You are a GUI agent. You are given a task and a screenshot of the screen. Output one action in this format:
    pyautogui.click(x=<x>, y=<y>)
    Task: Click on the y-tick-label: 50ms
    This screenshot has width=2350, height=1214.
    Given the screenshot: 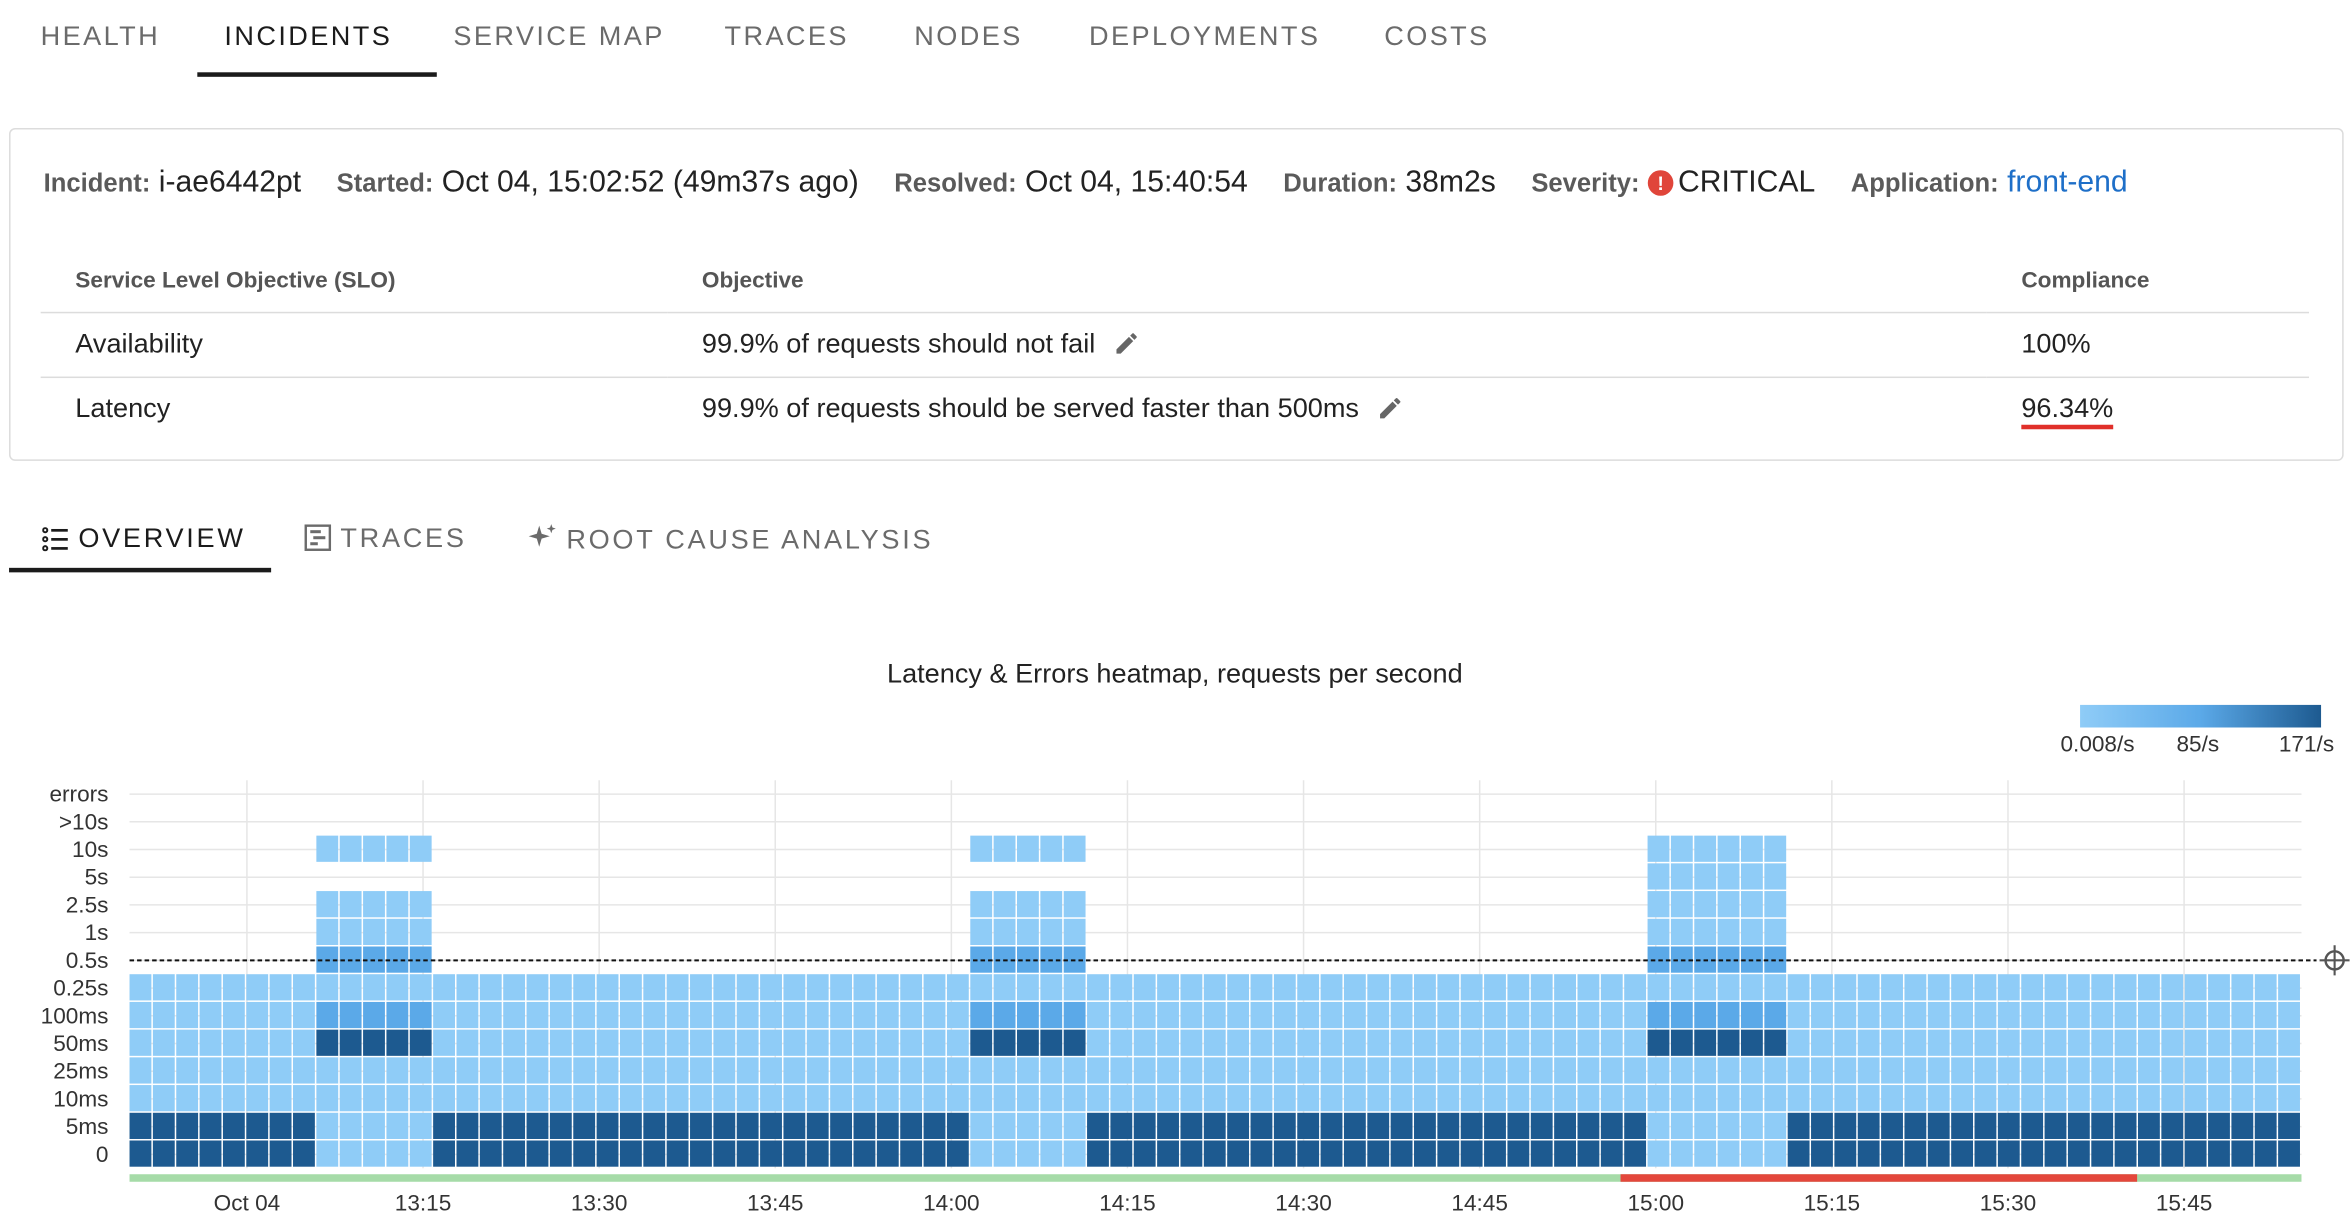 What is the action you would take?
    pyautogui.click(x=80, y=1043)
    